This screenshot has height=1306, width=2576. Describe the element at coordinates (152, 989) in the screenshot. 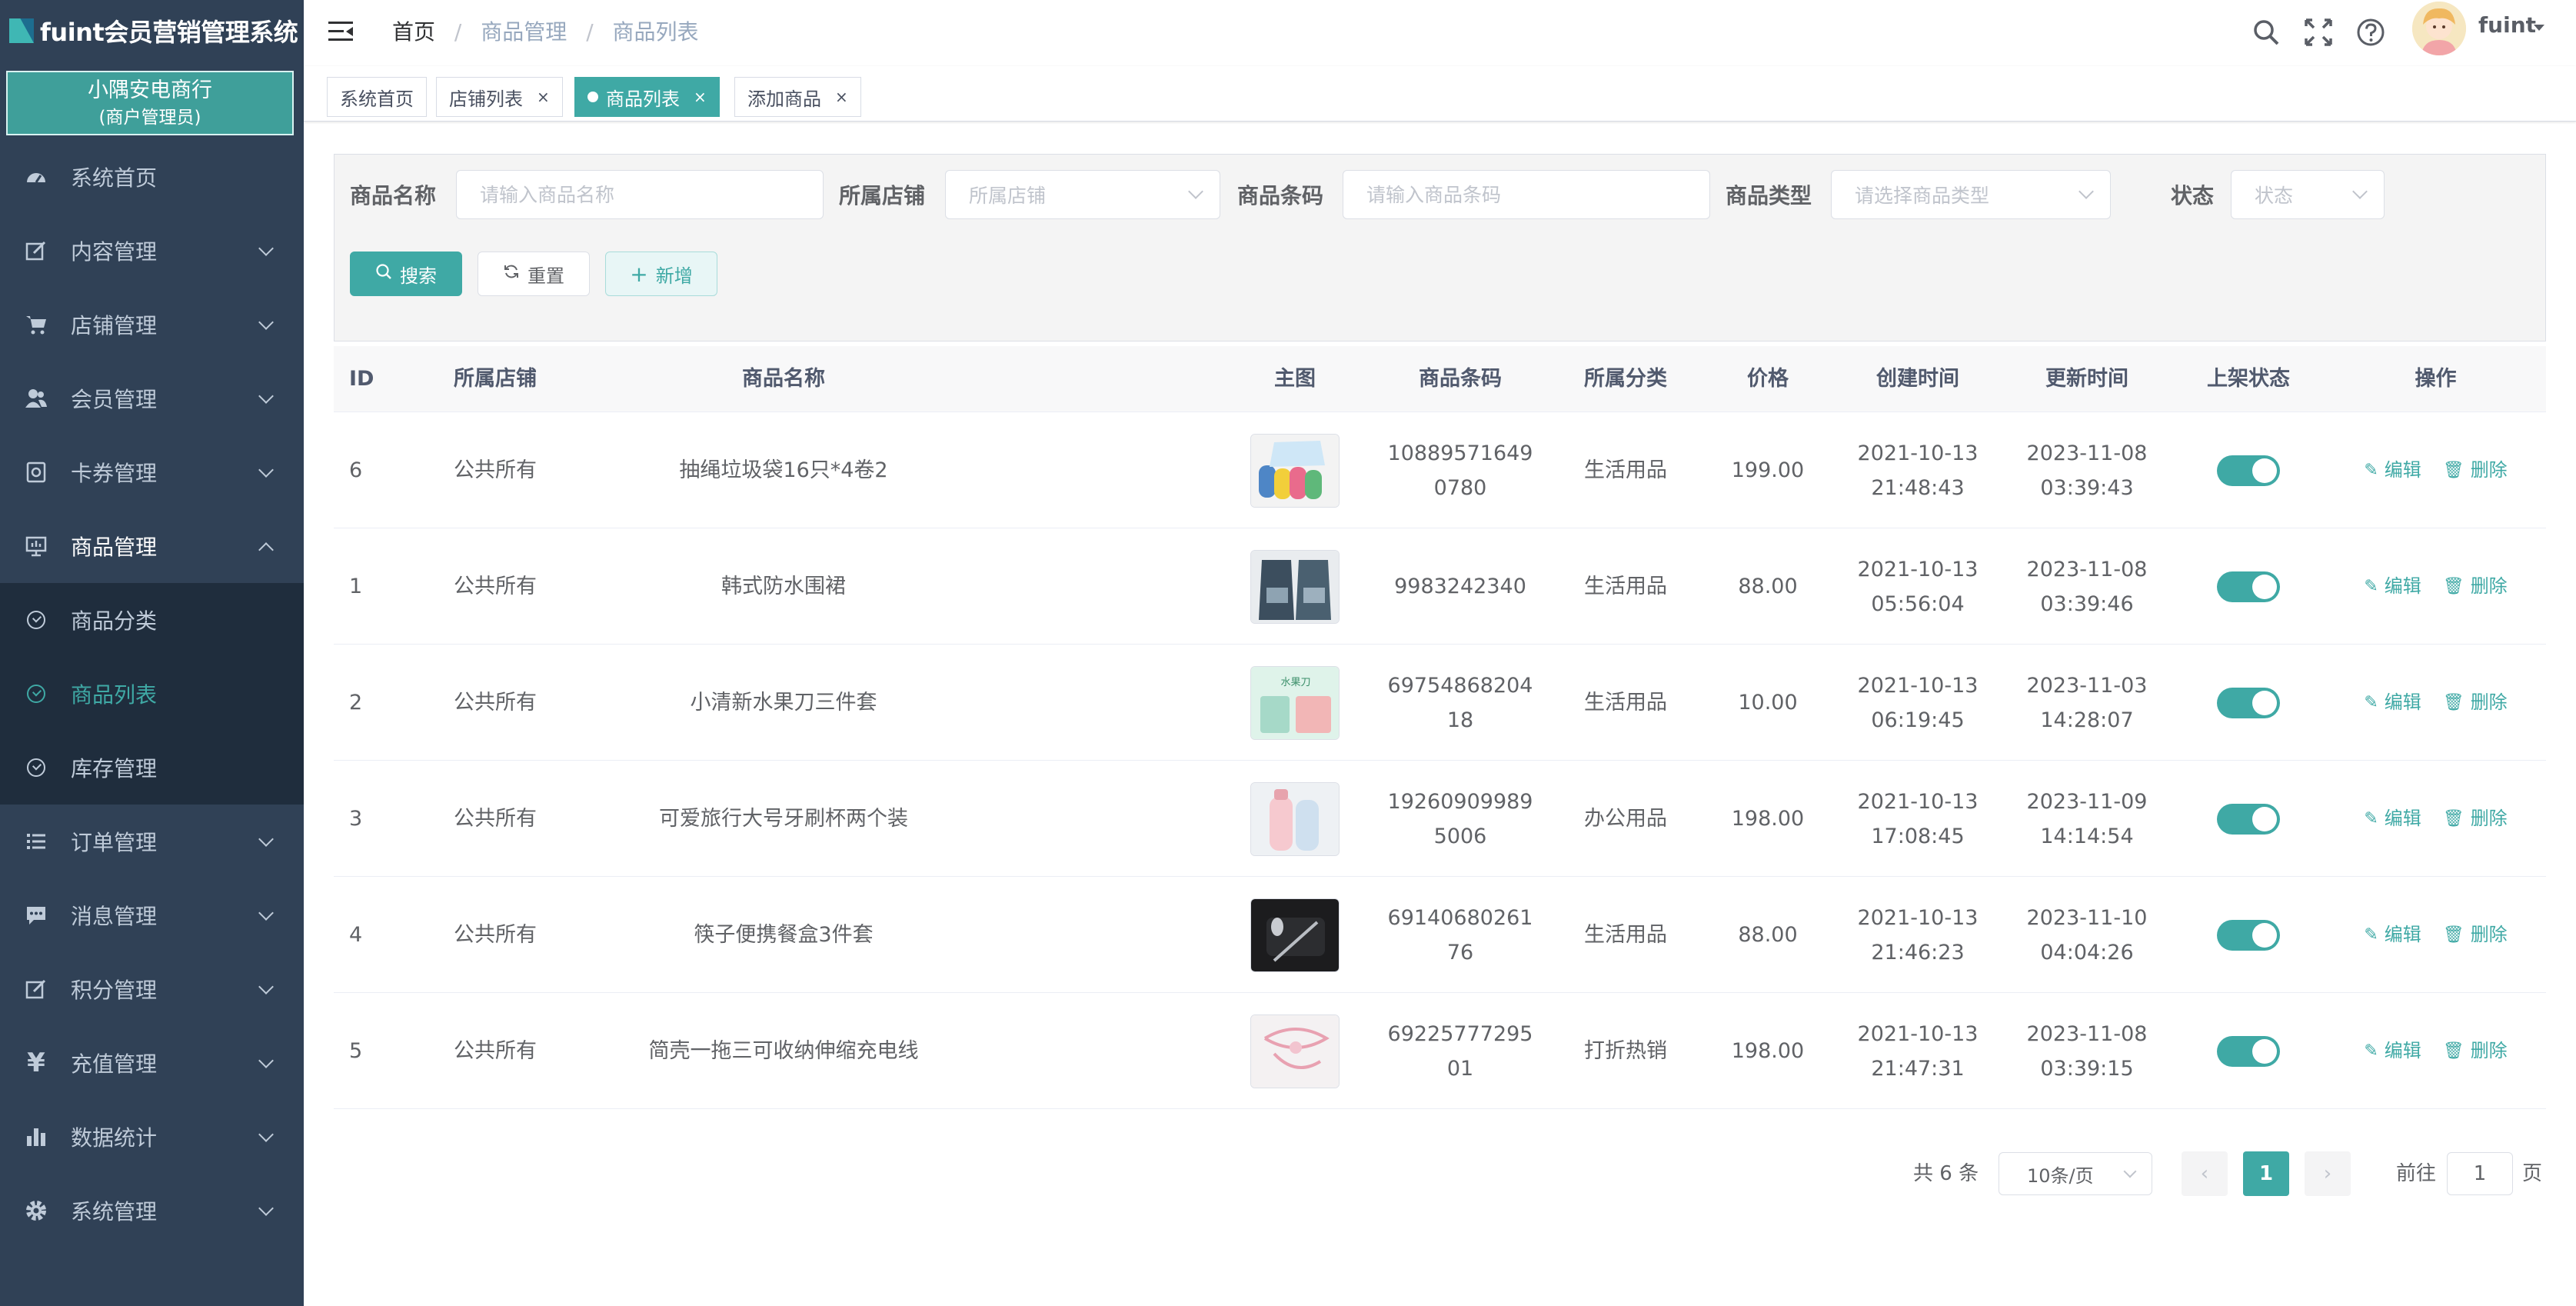

I see `sidebar-item-points: 积分管理` at that location.